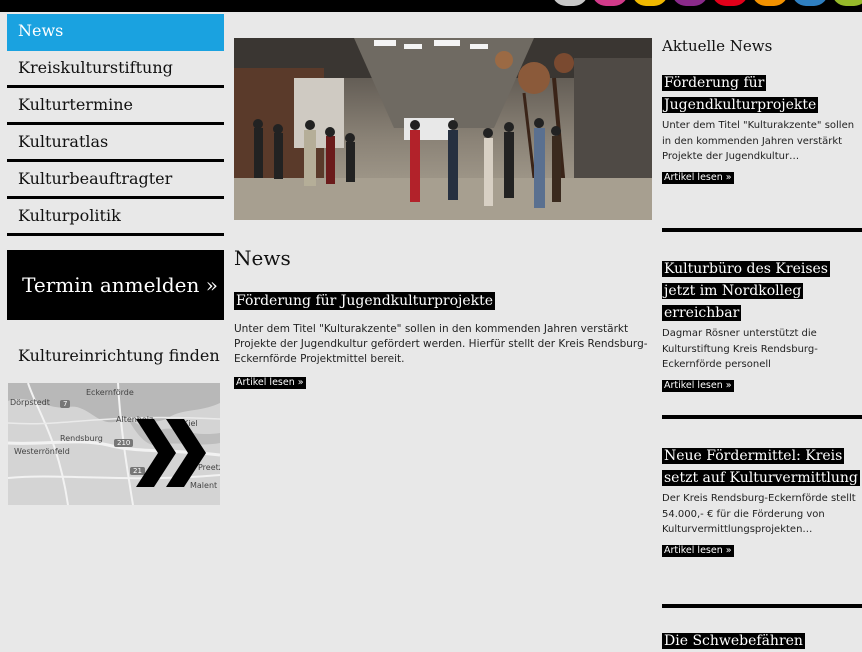  Describe the element at coordinates (30, 402) in the screenshot. I see `map-label-doerpstedt: Dörpstedt` at that location.